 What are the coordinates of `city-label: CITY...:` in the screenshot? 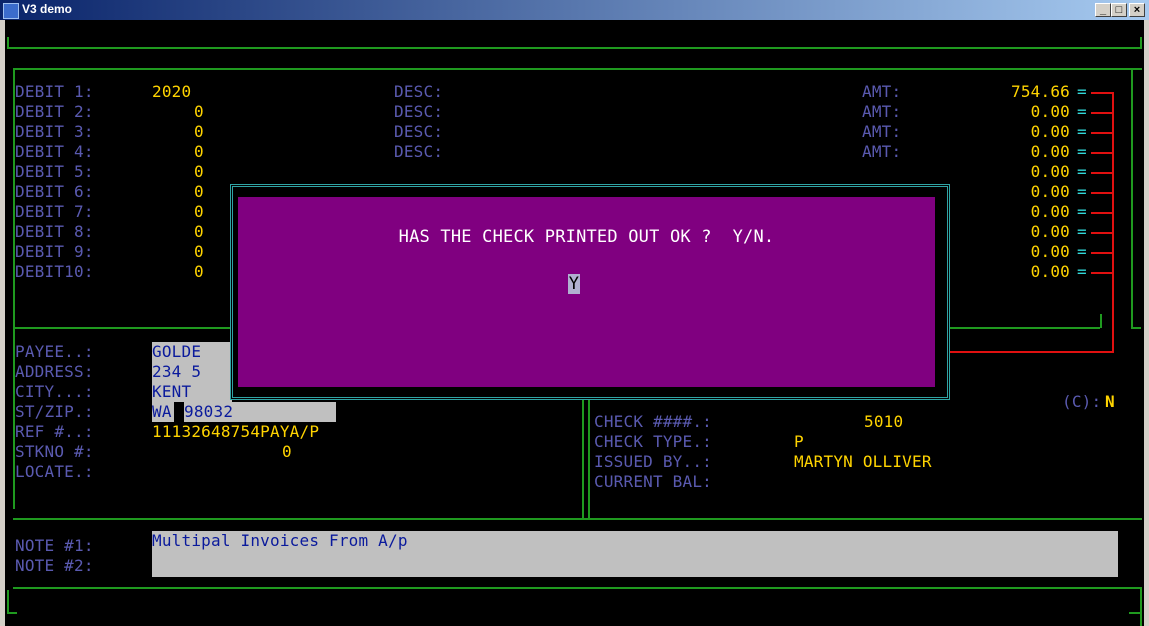 It's located at (54, 391).